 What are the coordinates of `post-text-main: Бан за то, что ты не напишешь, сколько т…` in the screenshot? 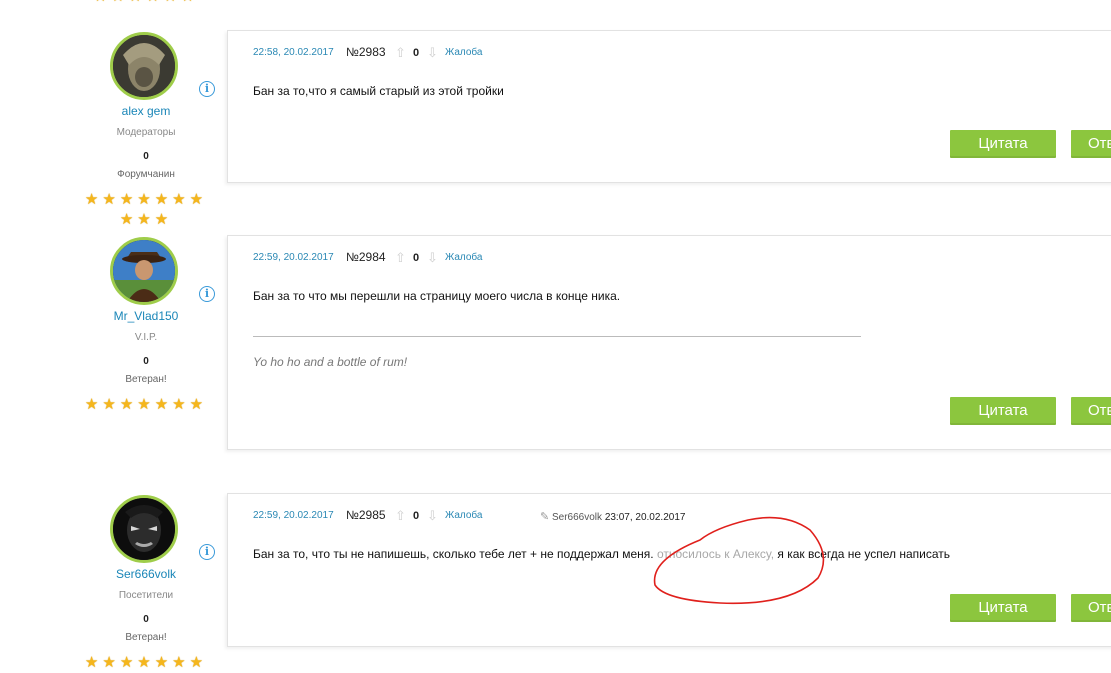 It's located at (453, 554).